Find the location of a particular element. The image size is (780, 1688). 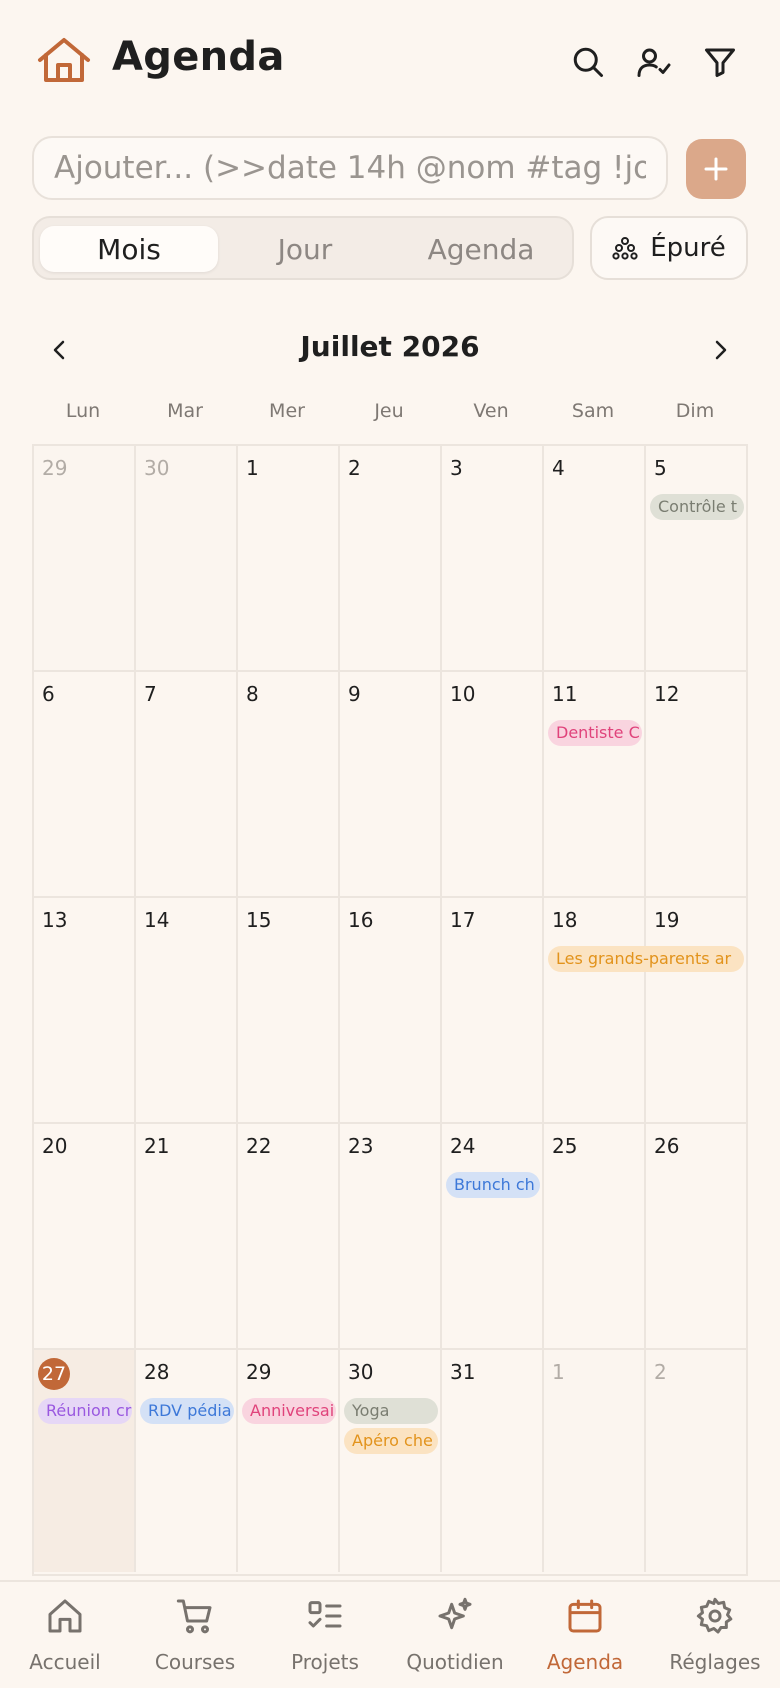

filter-button is located at coordinates (720, 62).